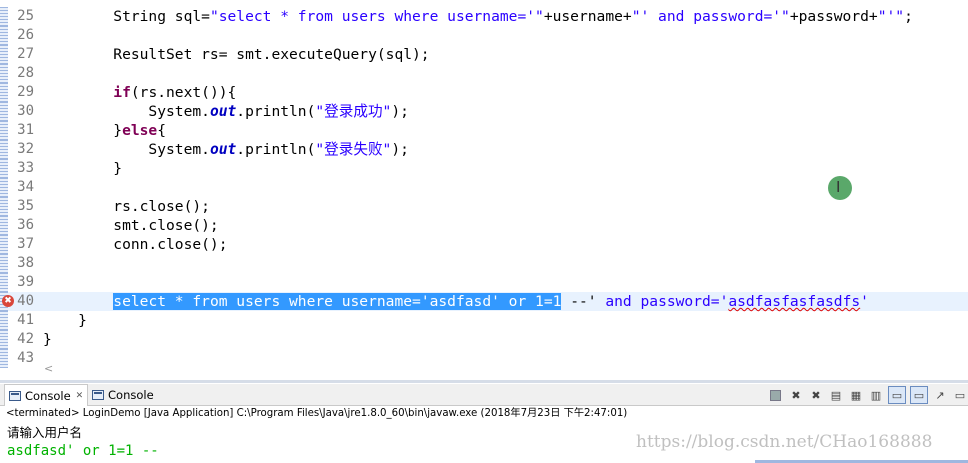 This screenshot has height=463, width=968. I want to click on line-number: 31, so click(25, 130).